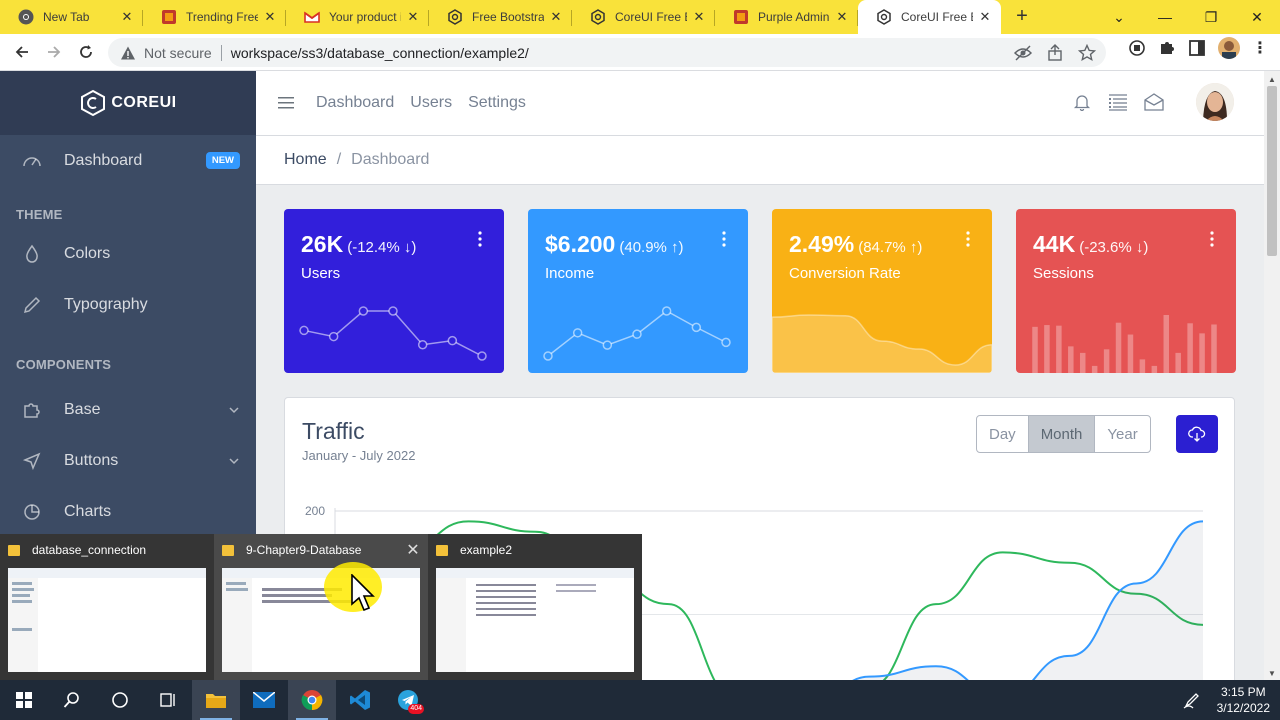 Image resolution: width=1280 pixels, height=720 pixels. Describe the element at coordinates (598, 17) in the screenshot. I see `coreui-icon` at that location.